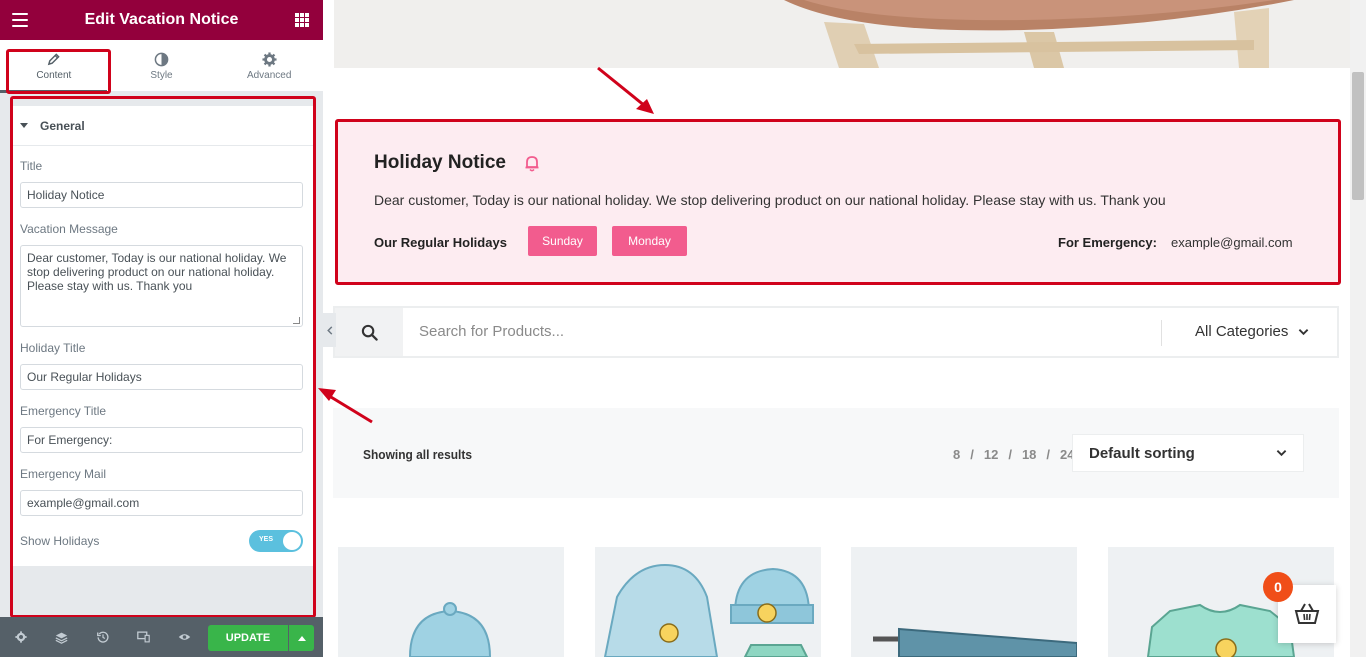 This screenshot has height=657, width=1366. I want to click on search-icon, so click(369, 332).